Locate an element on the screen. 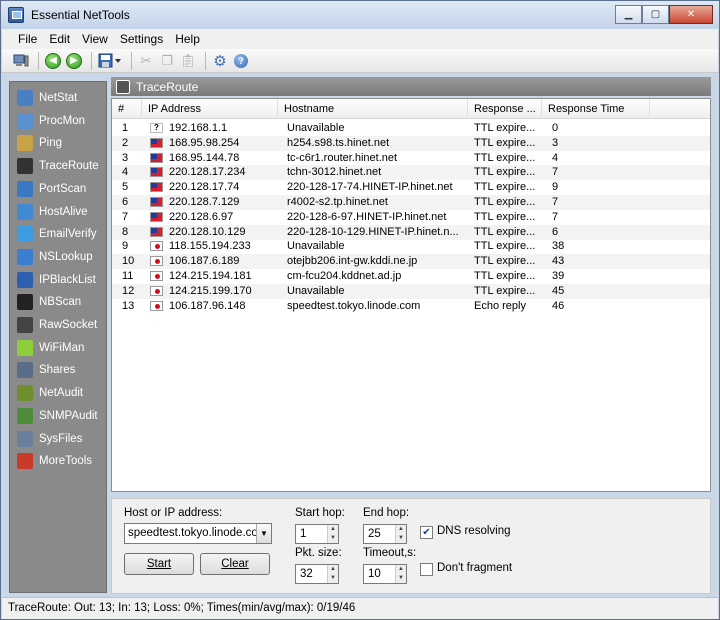 The image size is (720, 620). help-button: ? is located at coordinates (241, 61).